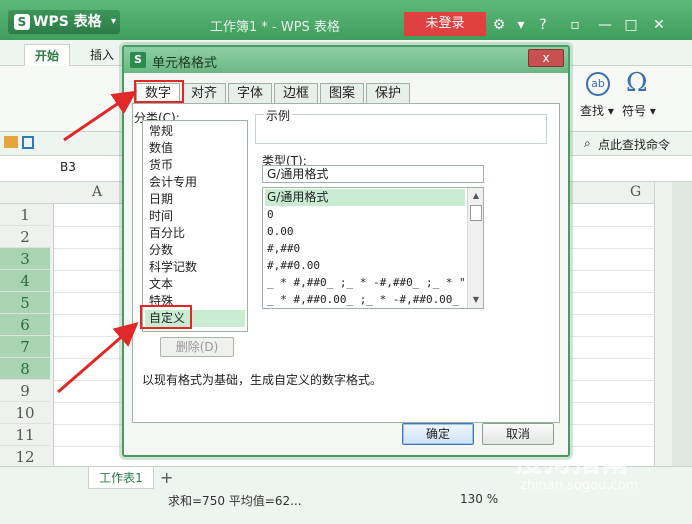  Describe the element at coordinates (275, 27) in the screenshot. I see `document-title: 工作簿1 * - WPS 表格` at that location.